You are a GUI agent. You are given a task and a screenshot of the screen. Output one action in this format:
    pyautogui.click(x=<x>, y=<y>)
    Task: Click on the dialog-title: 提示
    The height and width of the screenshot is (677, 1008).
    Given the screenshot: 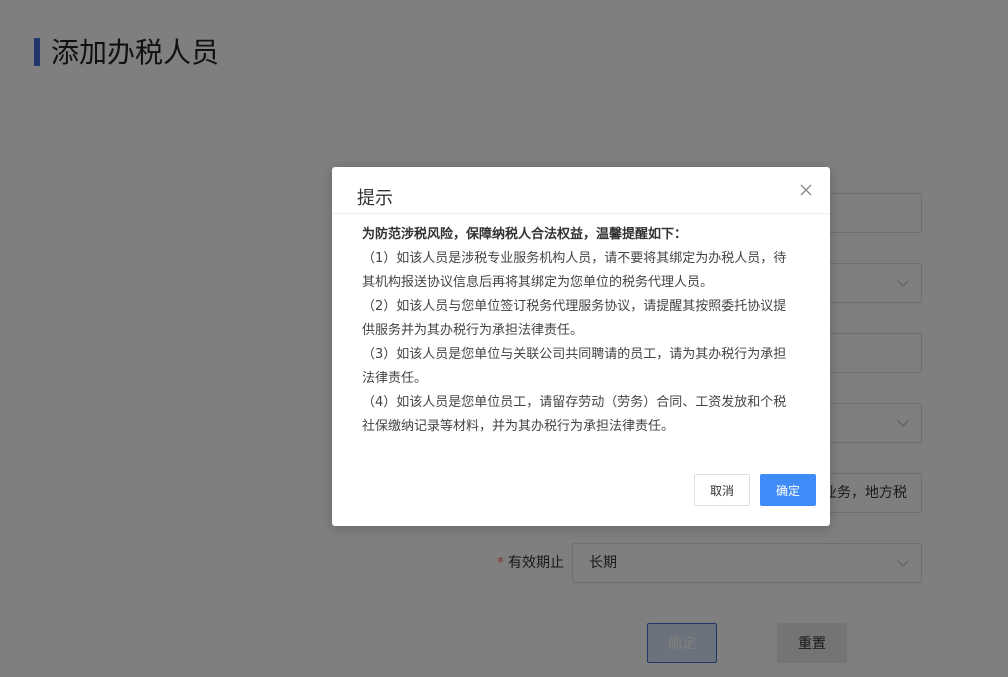 What is the action you would take?
    pyautogui.click(x=375, y=198)
    